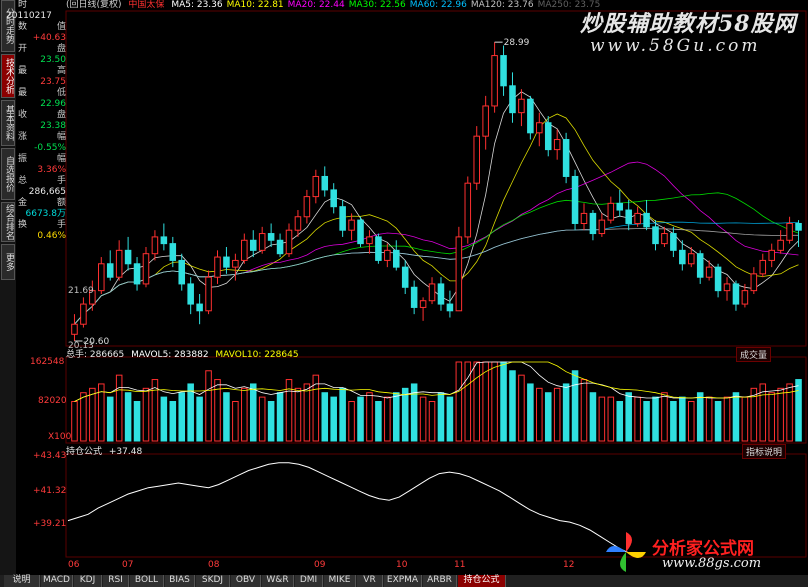 The width and height of the screenshot is (808, 587). What do you see at coordinates (340, 581) in the screenshot?
I see `indicator-tab: MIKE` at bounding box center [340, 581].